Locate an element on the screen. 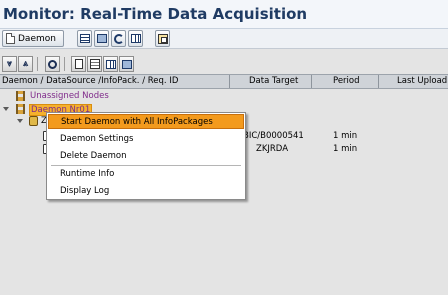  columns-icon is located at coordinates (110, 64).